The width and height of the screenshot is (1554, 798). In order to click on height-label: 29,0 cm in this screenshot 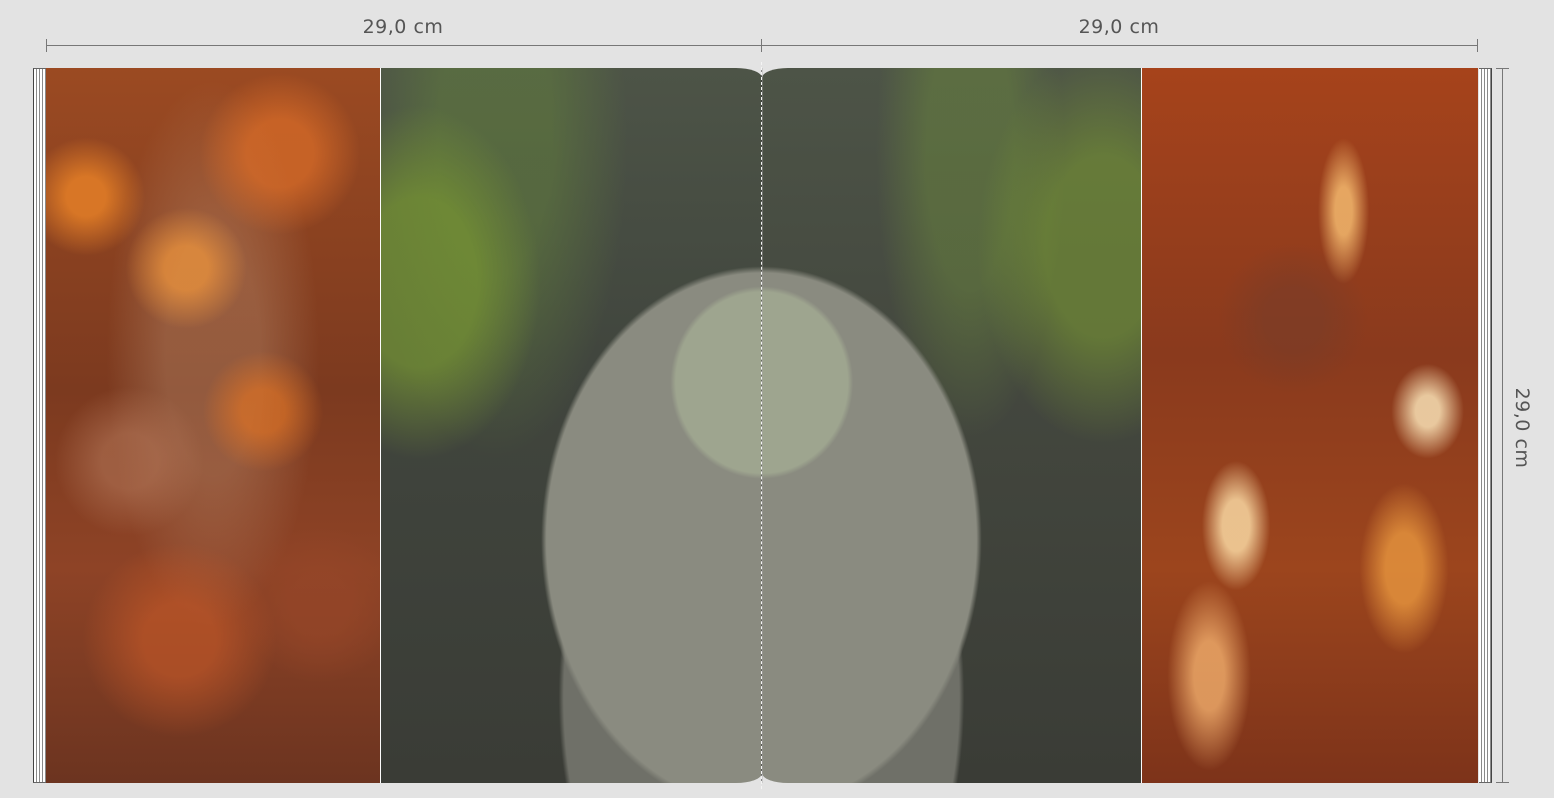, I will do `click(1522, 428)`.